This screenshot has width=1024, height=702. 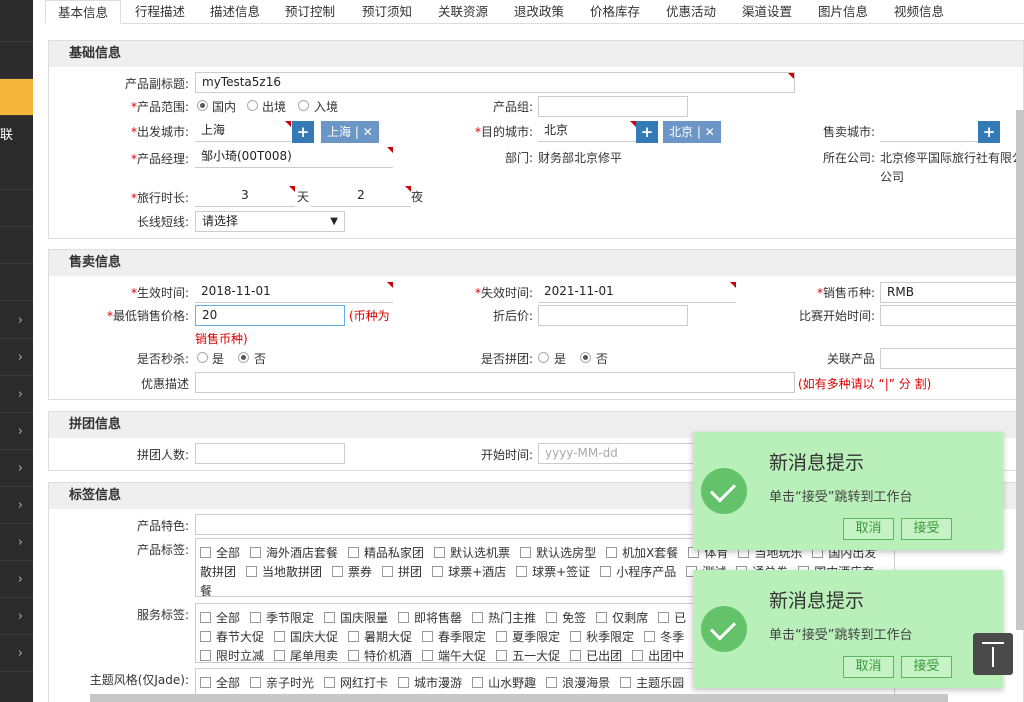 What do you see at coordinates (578, 683) in the screenshot?
I see `checkbox-item: 浪漫海景` at bounding box center [578, 683].